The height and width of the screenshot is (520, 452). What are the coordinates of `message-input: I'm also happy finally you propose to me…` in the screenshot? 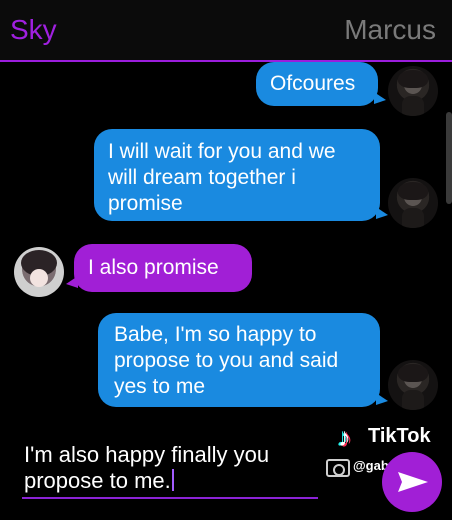 It's located at (170, 468).